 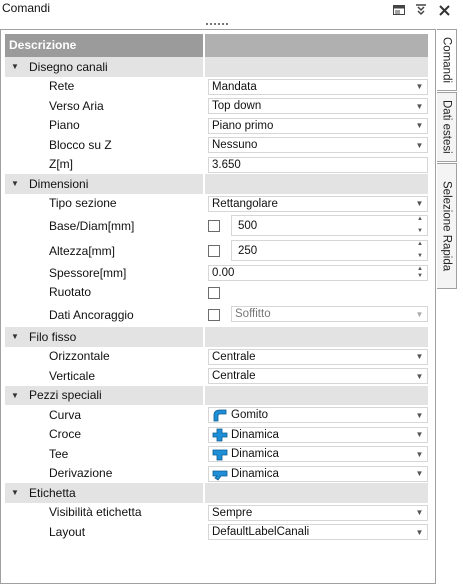 I want to click on drag-grip, so click(x=217, y=25).